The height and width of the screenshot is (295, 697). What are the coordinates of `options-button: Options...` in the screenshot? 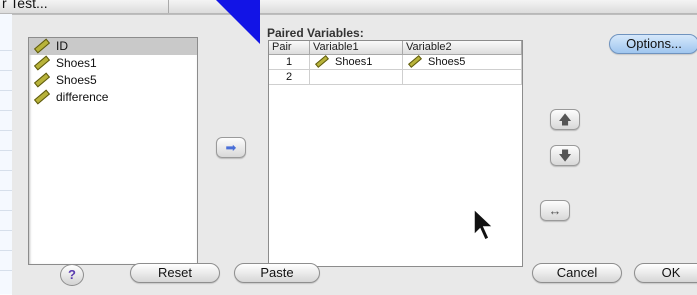 It's located at (653, 44).